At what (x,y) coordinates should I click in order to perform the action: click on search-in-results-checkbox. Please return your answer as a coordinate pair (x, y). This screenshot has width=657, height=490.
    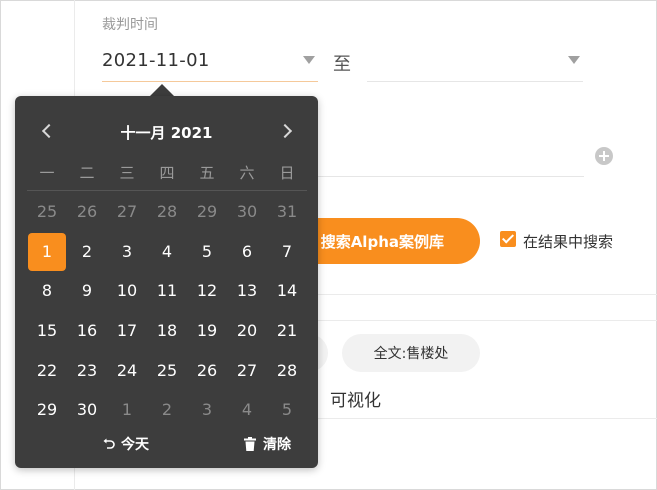
    Looking at the image, I should click on (508, 239).